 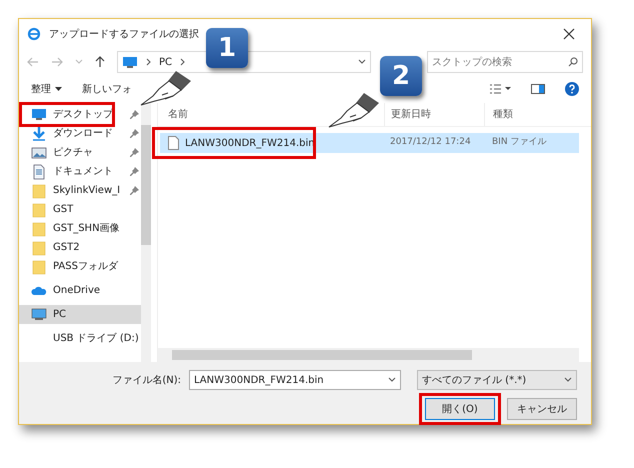 What do you see at coordinates (80, 266) in the screenshot?
I see `sidebar-item: PASSフォルダ` at bounding box center [80, 266].